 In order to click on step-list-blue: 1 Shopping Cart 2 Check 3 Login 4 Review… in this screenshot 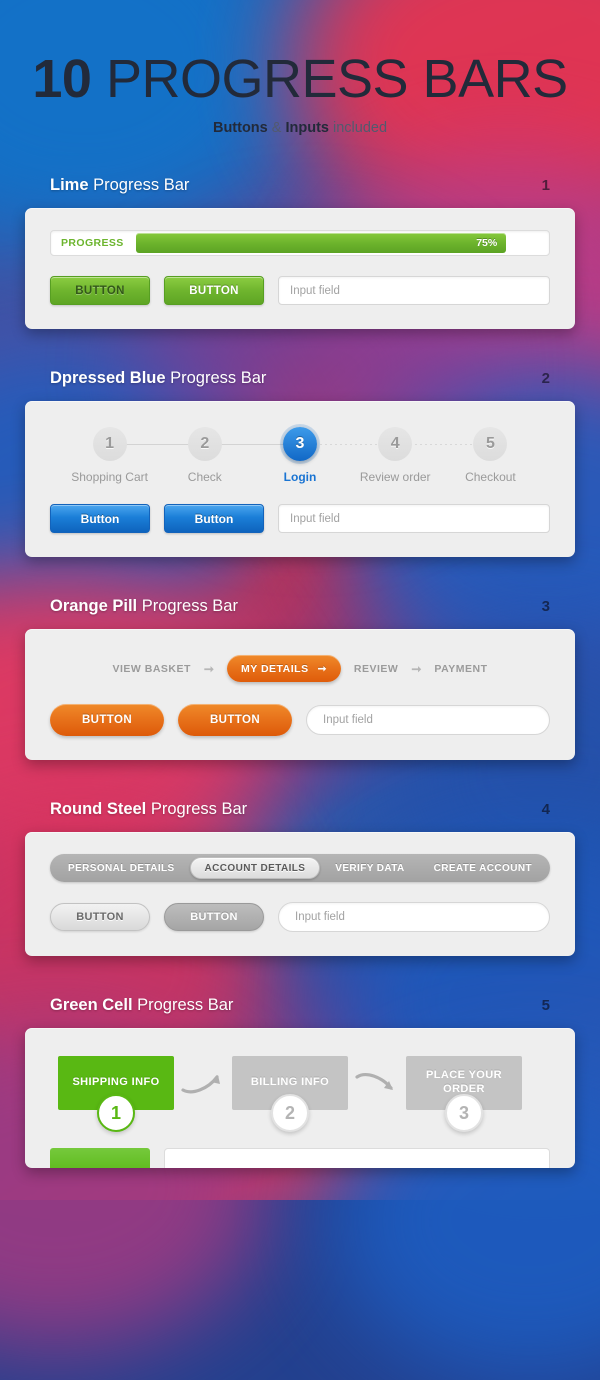, I will do `click(300, 453)`.